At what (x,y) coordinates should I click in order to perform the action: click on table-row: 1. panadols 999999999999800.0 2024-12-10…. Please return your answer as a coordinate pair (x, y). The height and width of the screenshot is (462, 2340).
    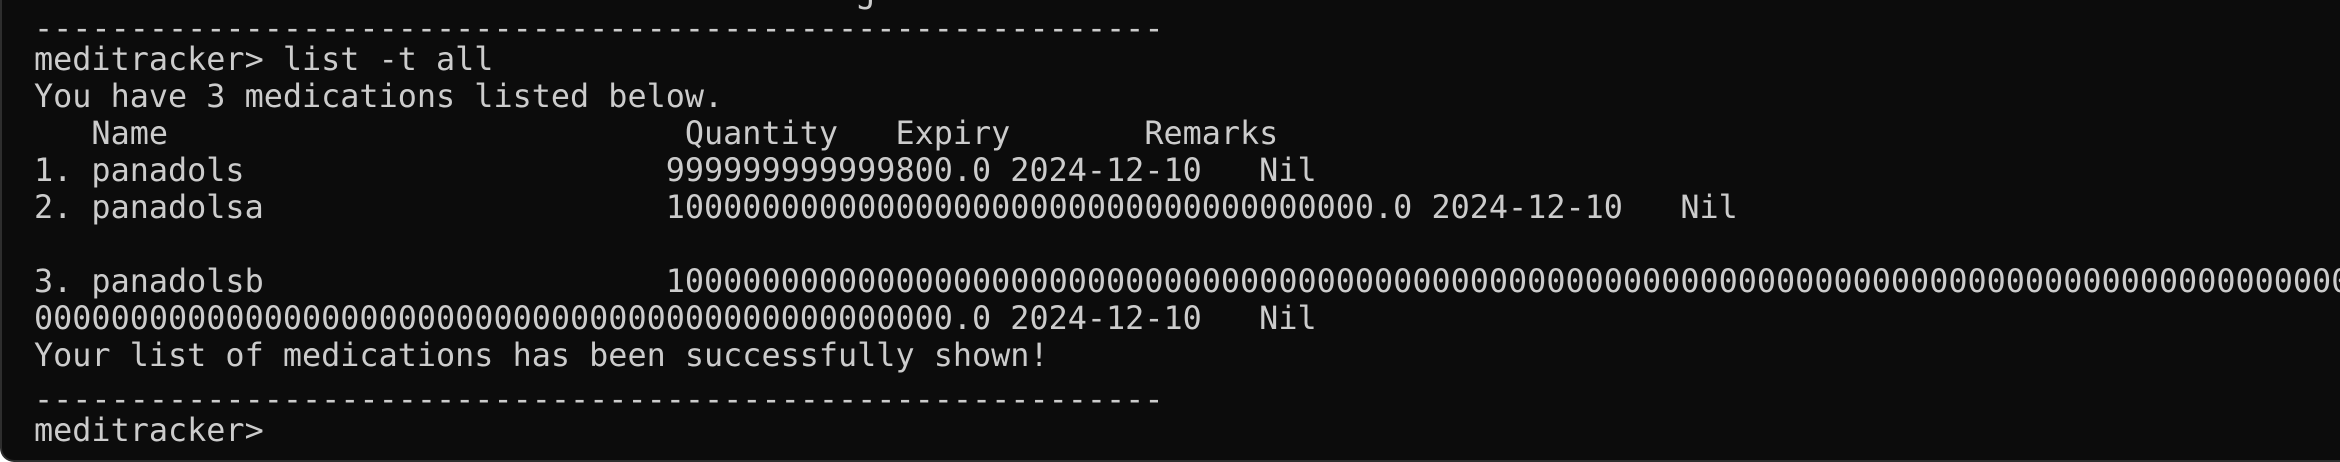
    Looking at the image, I should click on (675, 170).